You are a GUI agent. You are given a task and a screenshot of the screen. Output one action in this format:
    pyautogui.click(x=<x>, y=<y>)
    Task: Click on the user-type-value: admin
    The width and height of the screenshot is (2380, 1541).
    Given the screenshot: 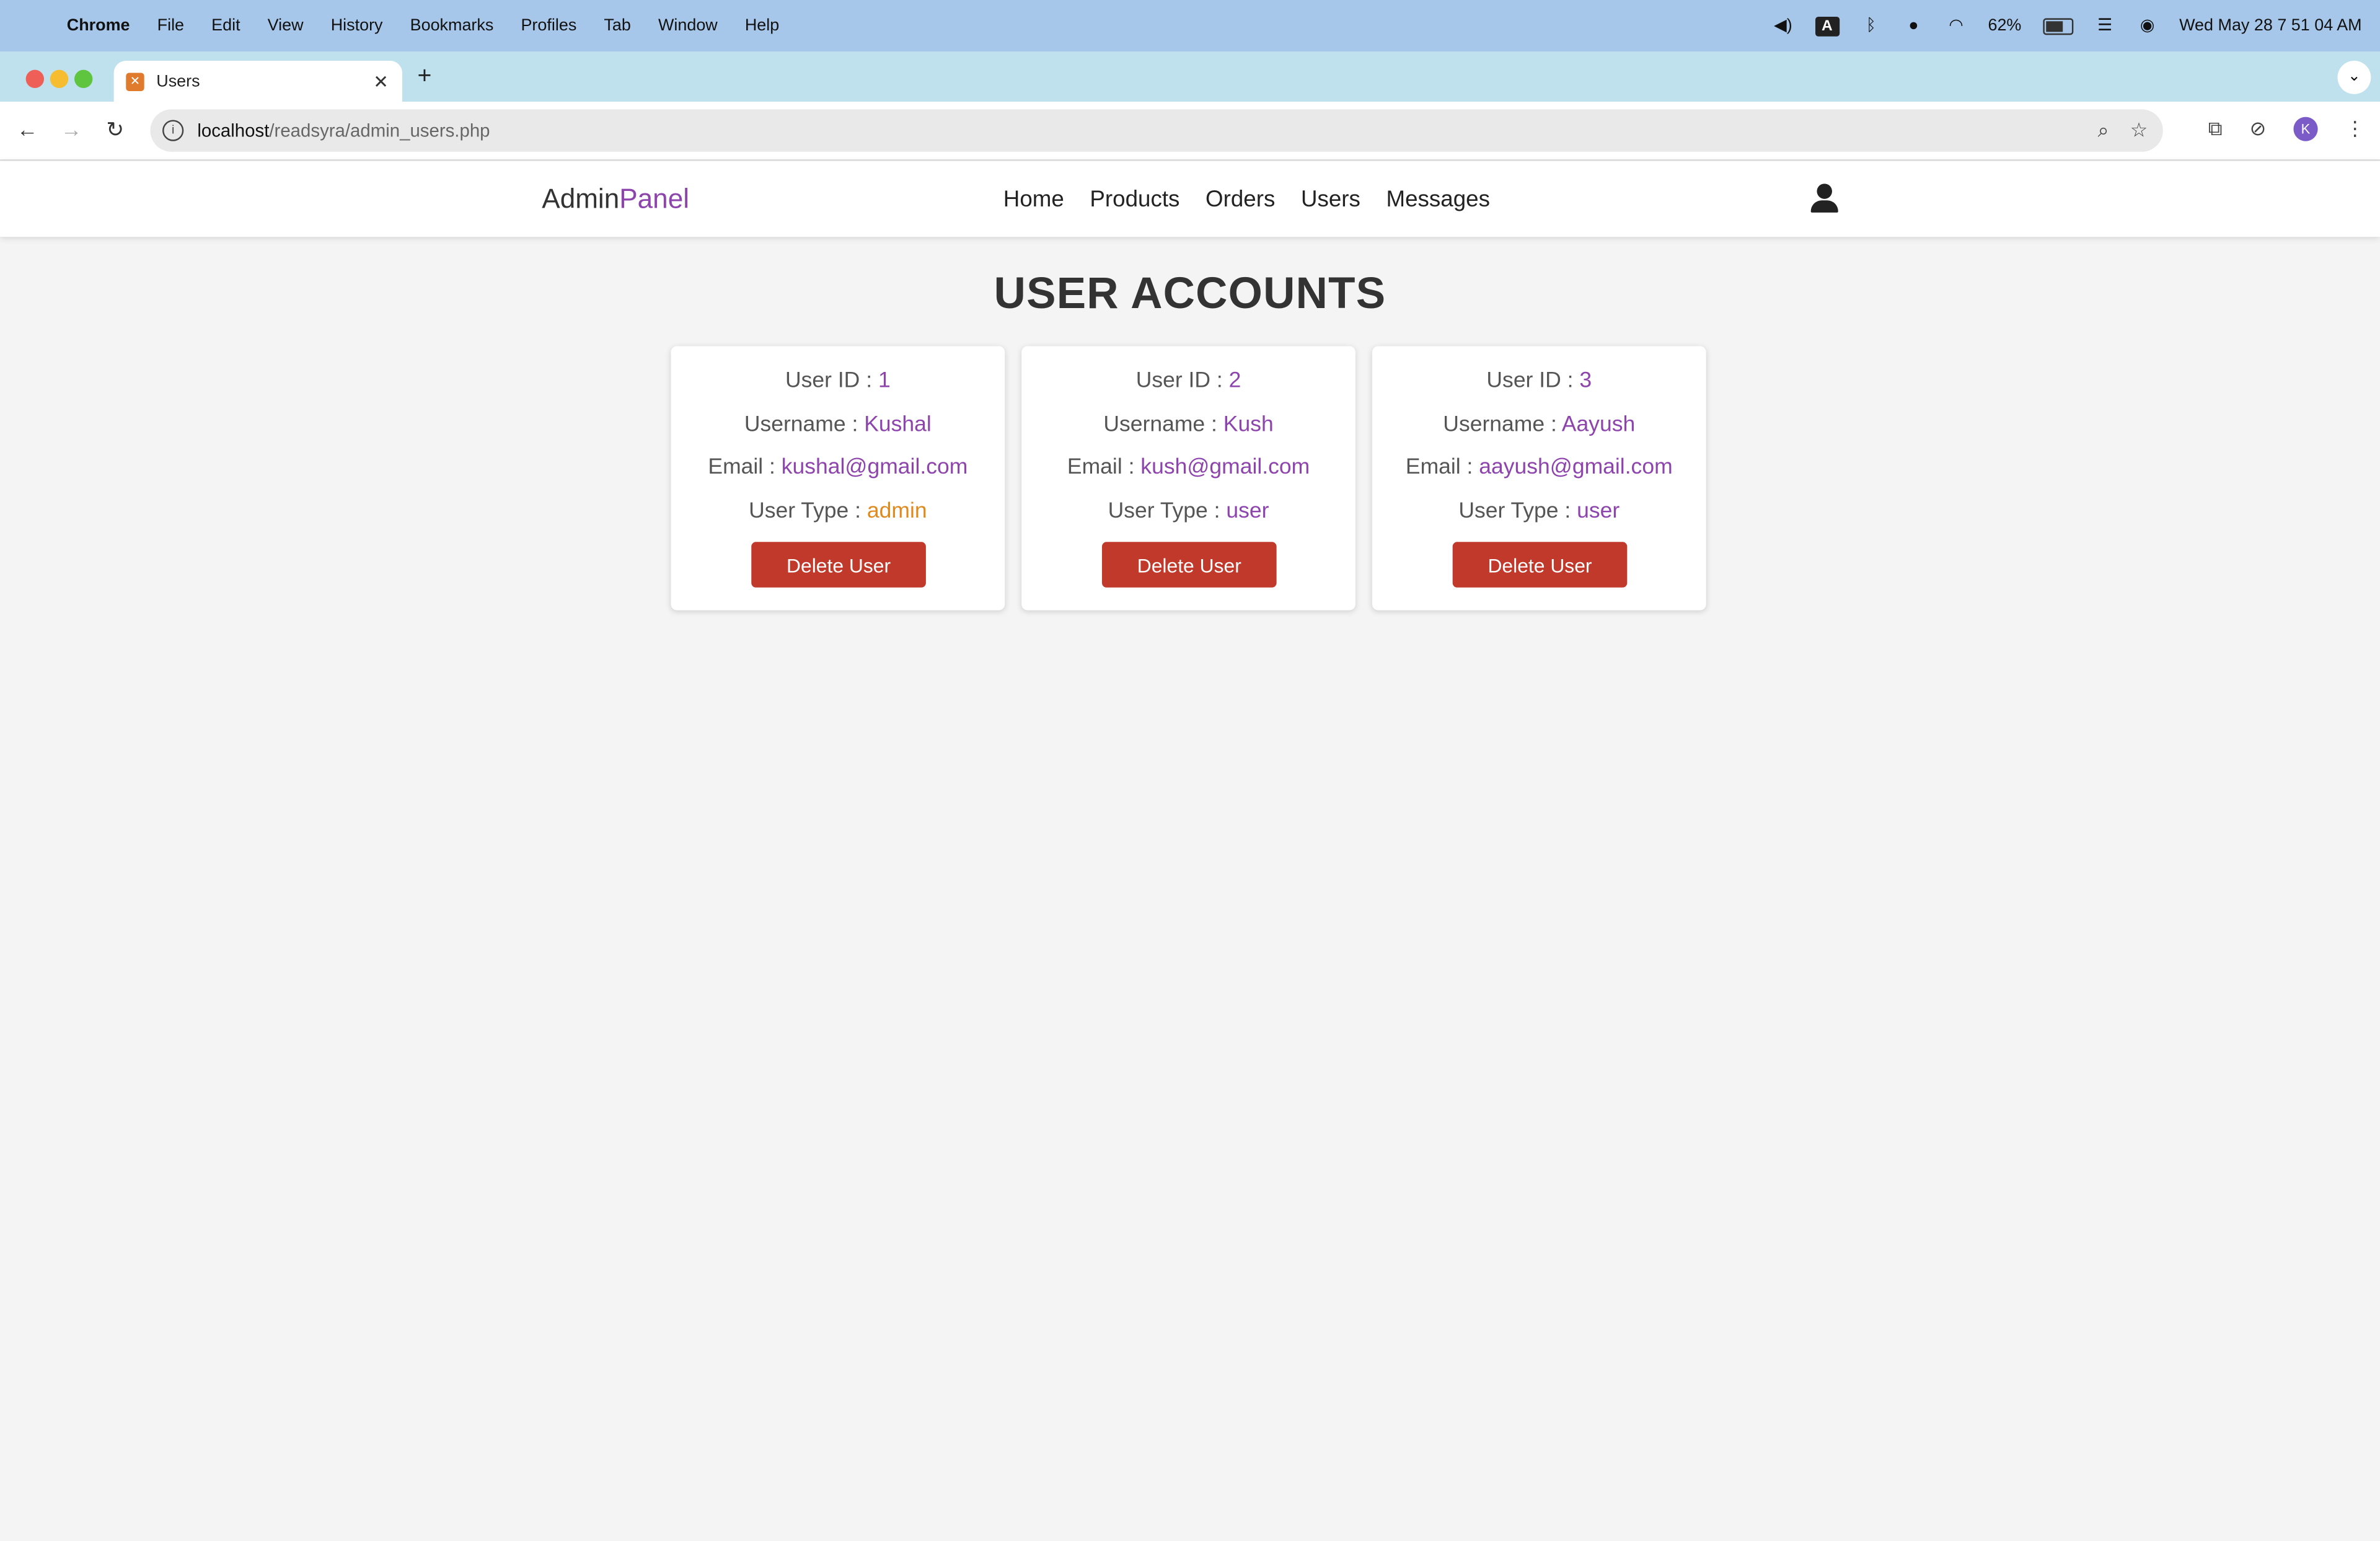 What is the action you would take?
    pyautogui.click(x=896, y=510)
    